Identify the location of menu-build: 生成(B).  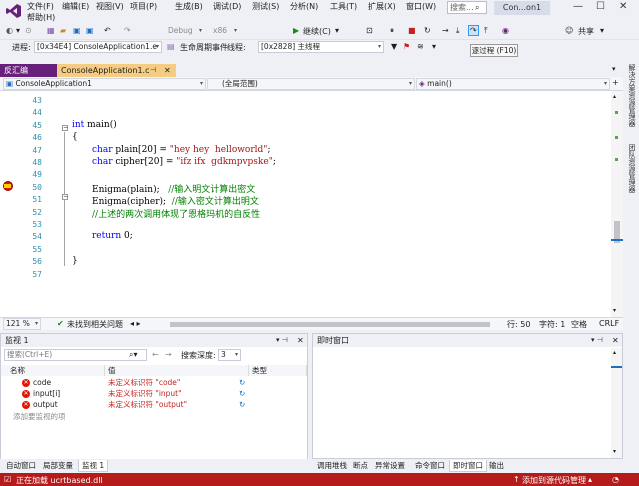
(189, 6).